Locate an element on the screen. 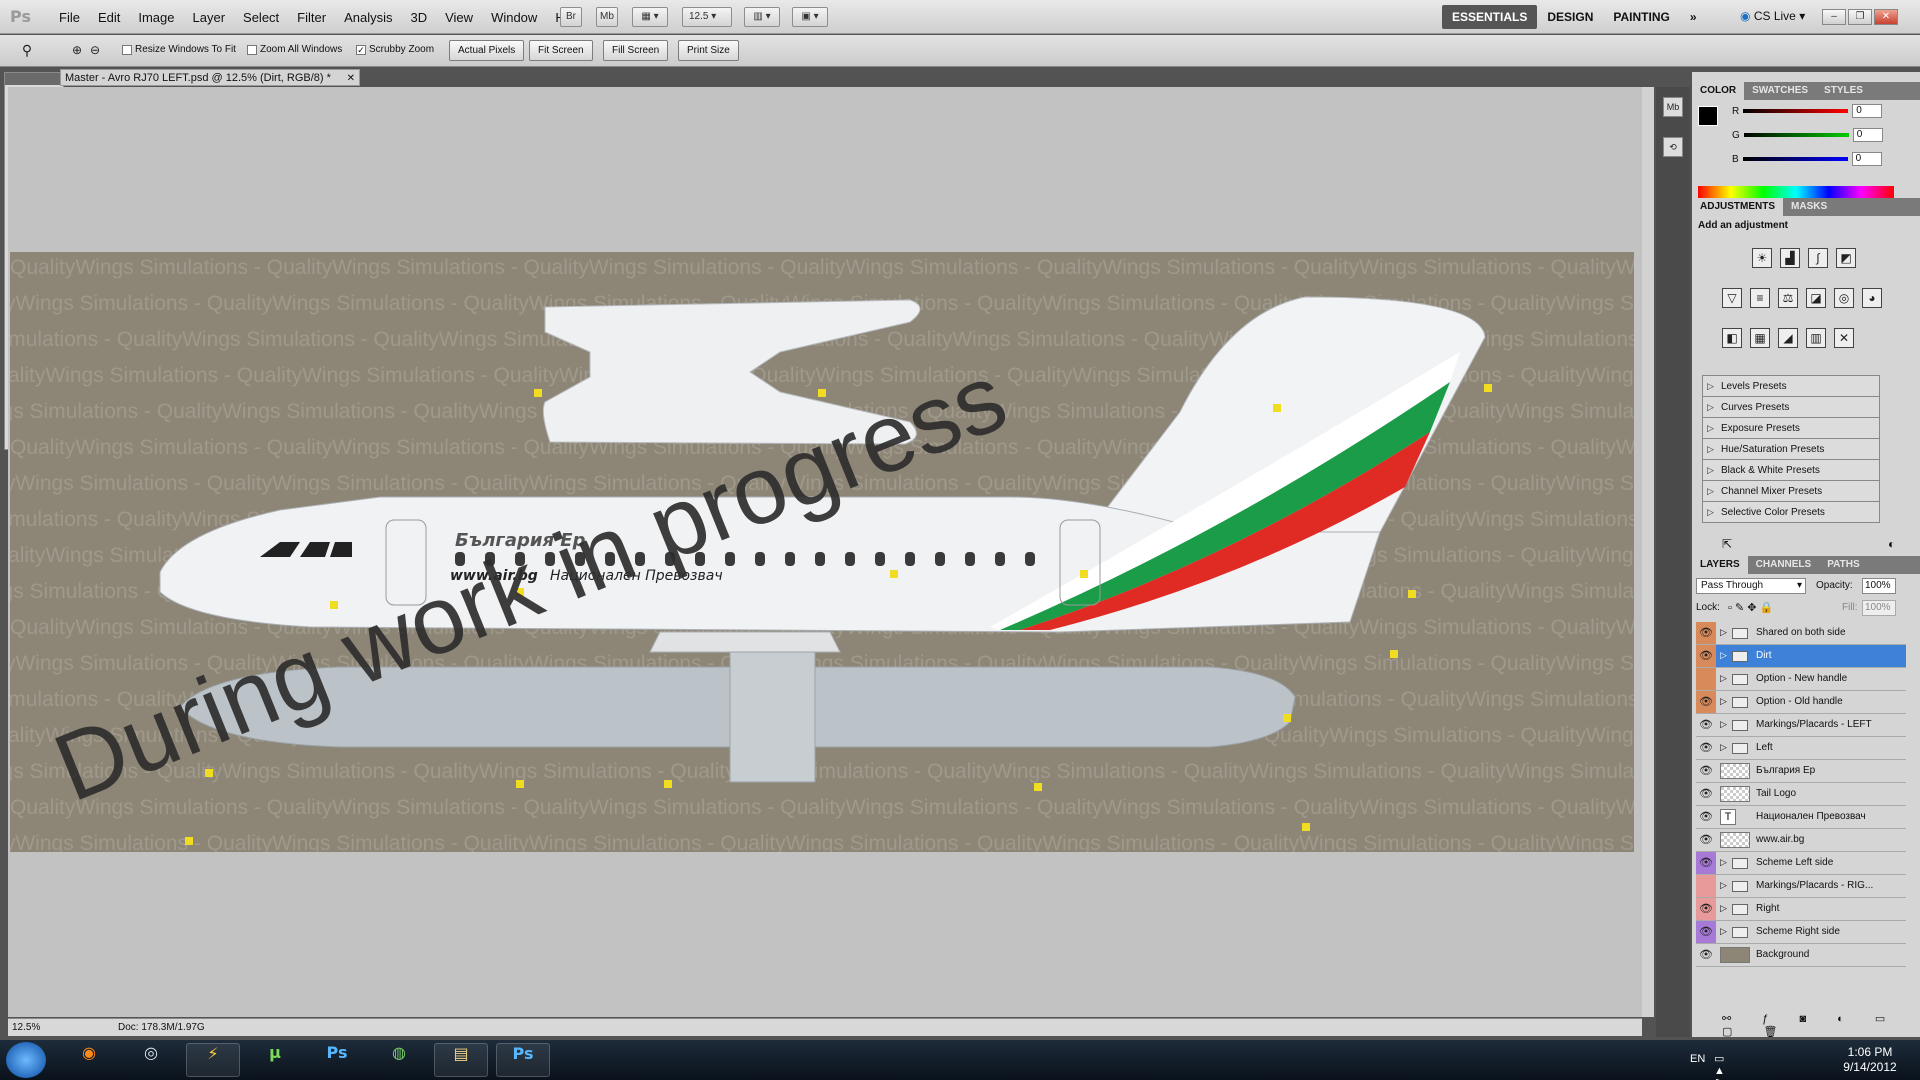 The image size is (1920, 1080). bridge-button: Br is located at coordinates (571, 17).